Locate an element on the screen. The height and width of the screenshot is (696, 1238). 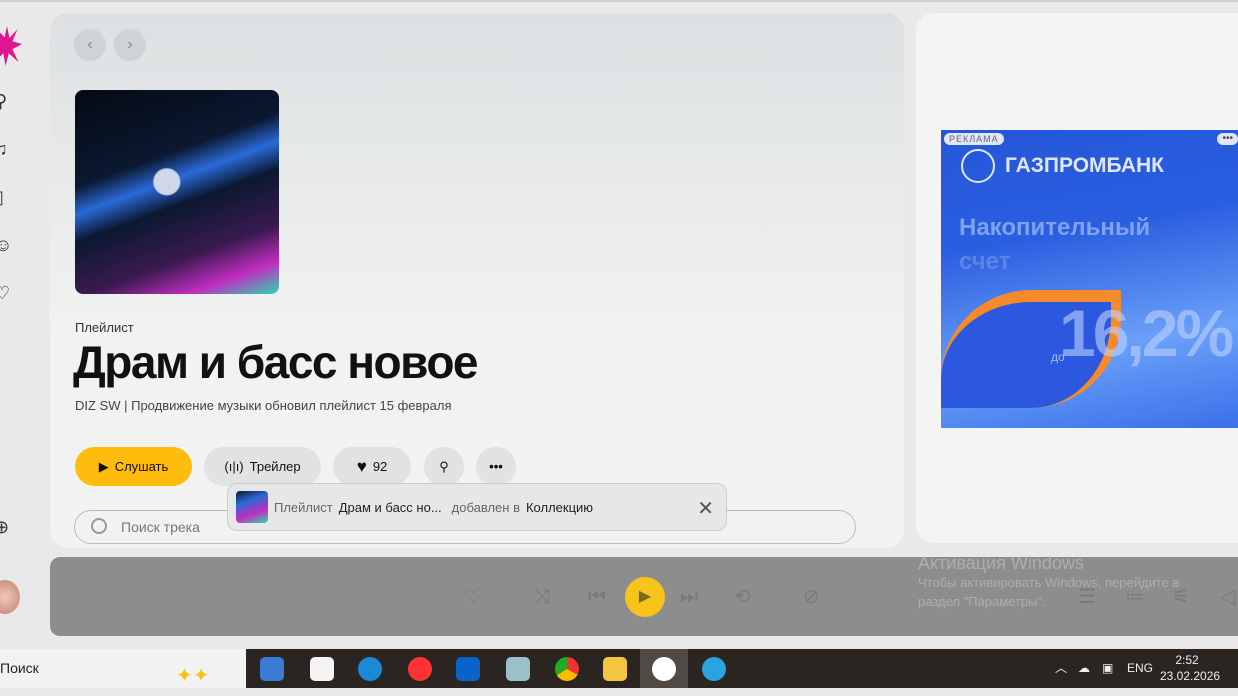
watermark-title: Активация Windows is located at coordinates (1001, 563).